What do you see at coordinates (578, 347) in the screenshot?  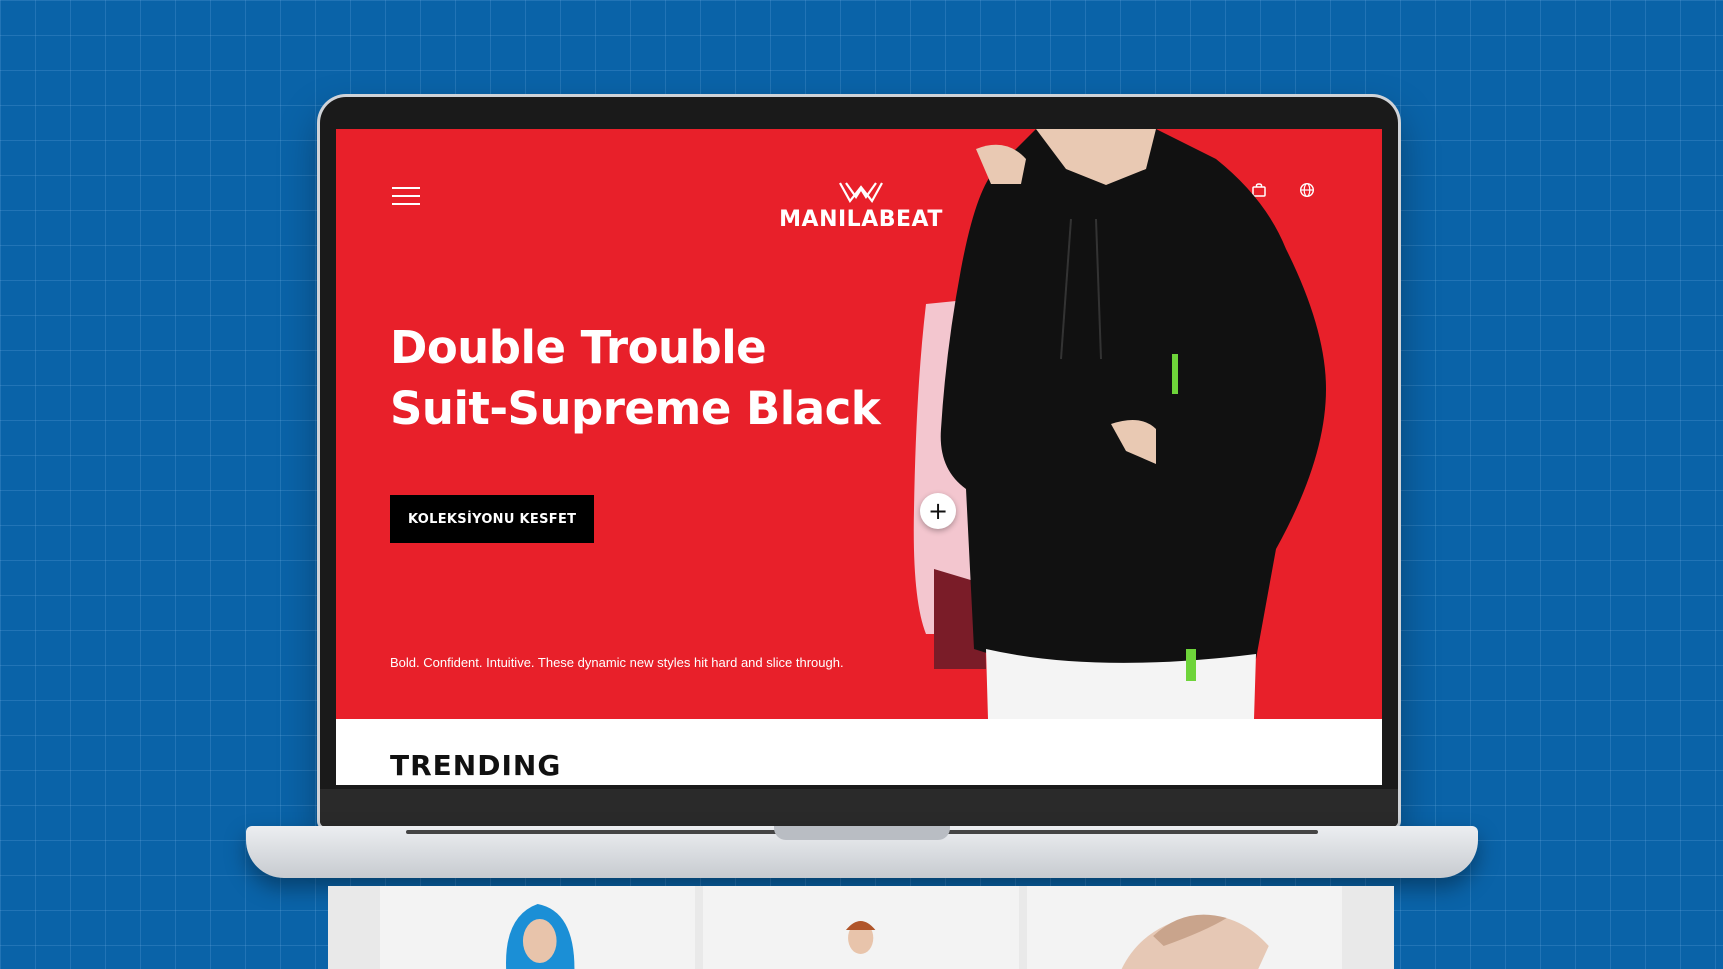 I see `headline-line-1: Double Trouble` at bounding box center [578, 347].